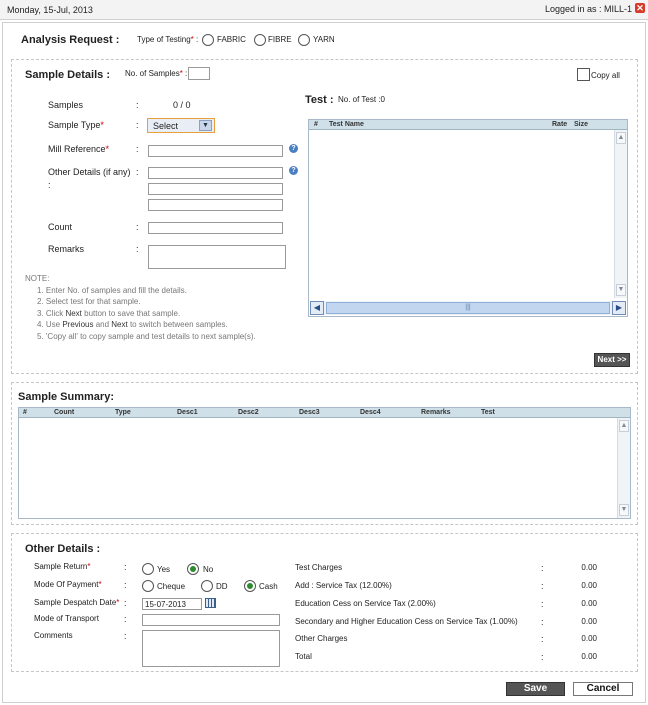 The image size is (648, 705). Describe the element at coordinates (217, 257) in the screenshot. I see `remarks-textarea` at that location.